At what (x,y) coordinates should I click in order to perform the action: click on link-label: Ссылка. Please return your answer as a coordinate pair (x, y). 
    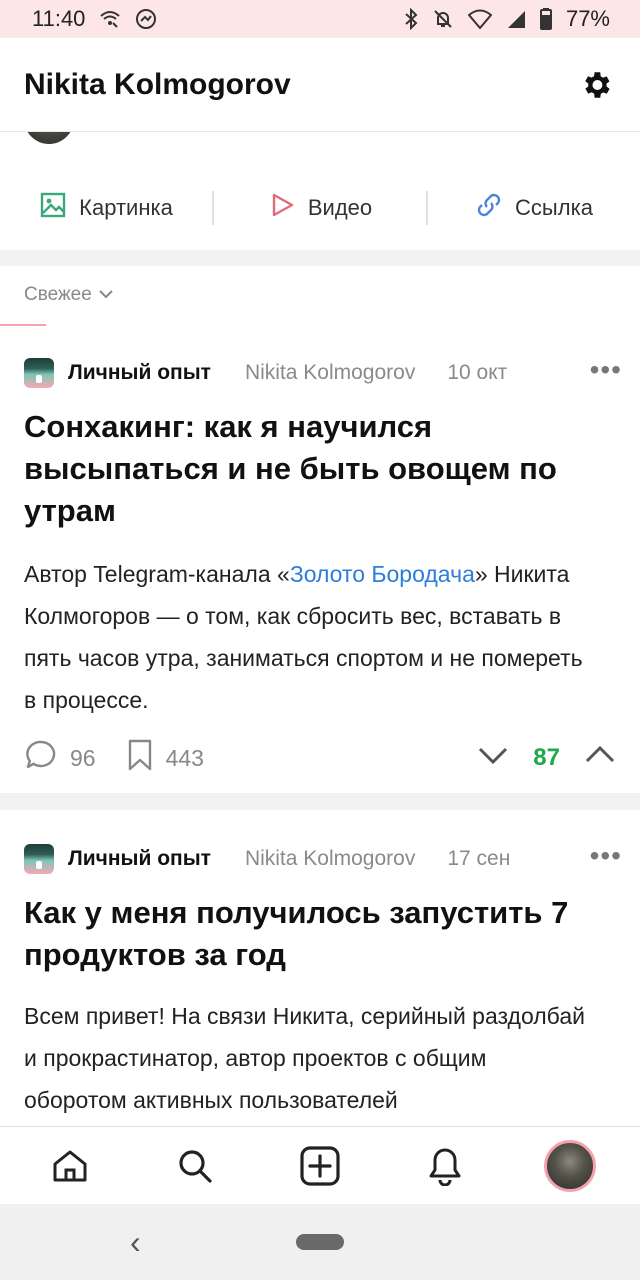
    Looking at the image, I should click on (554, 207).